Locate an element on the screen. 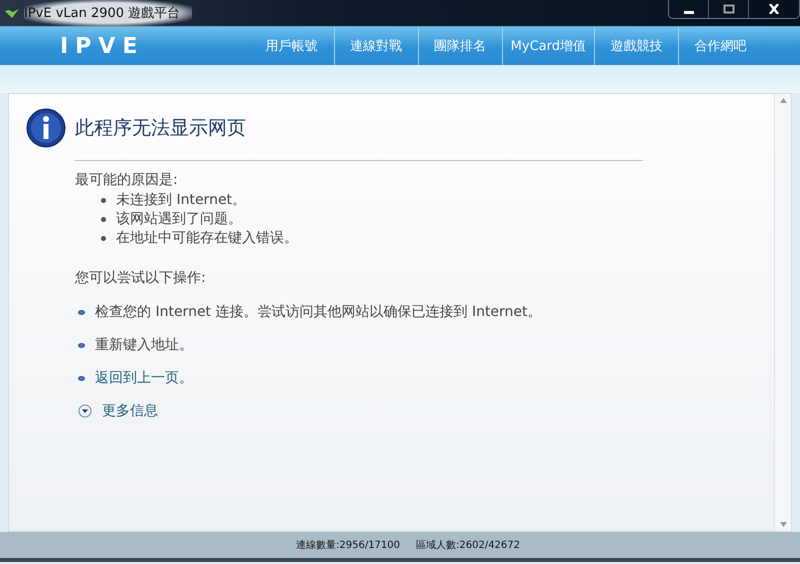  action-text: 检查您的 Internet 连接。尝试访问其他网站以确保已连接到 Internet。 is located at coordinates (318, 312).